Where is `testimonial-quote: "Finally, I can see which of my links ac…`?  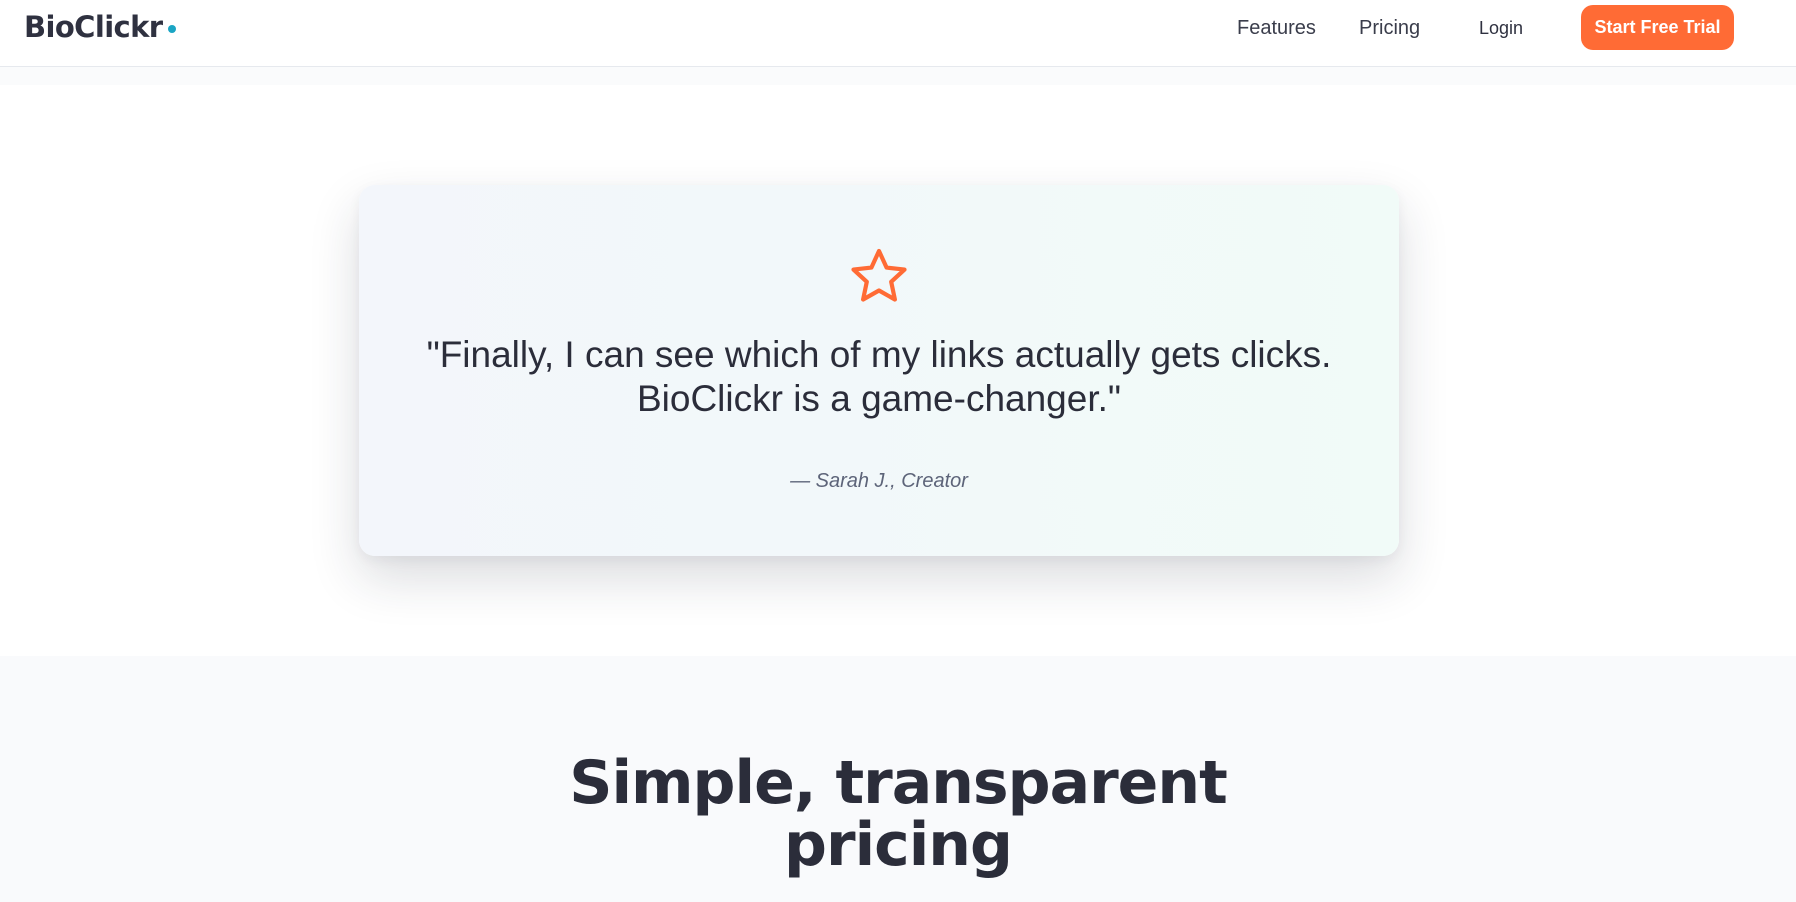 testimonial-quote: "Finally, I can see which of my links ac… is located at coordinates (879, 376).